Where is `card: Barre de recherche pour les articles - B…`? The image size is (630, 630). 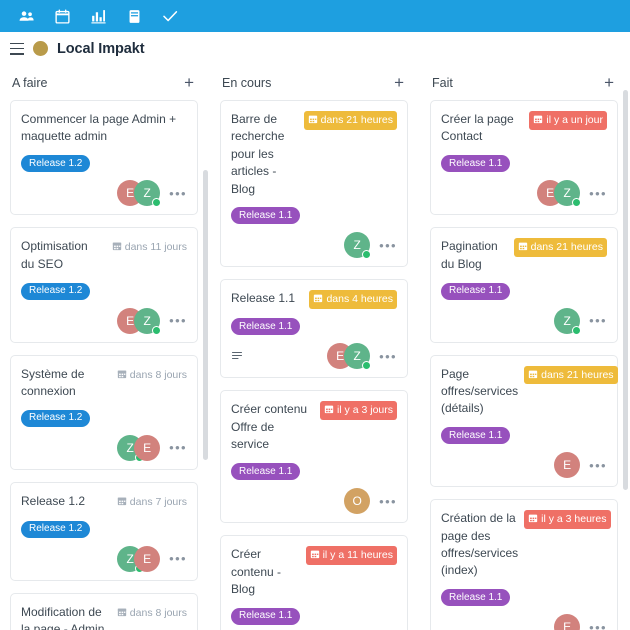
card: Barre de recherche pour les articles - B… is located at coordinates (314, 184).